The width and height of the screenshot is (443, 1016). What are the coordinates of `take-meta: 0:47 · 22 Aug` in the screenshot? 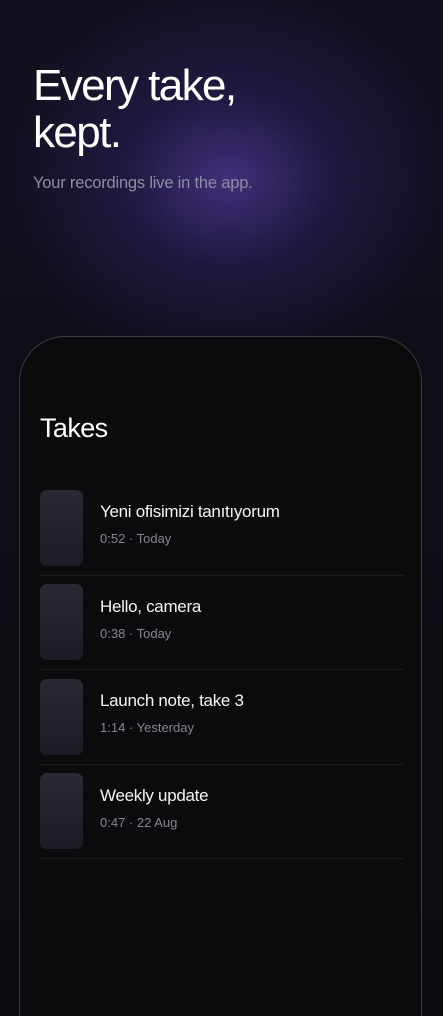 It's located at (139, 822).